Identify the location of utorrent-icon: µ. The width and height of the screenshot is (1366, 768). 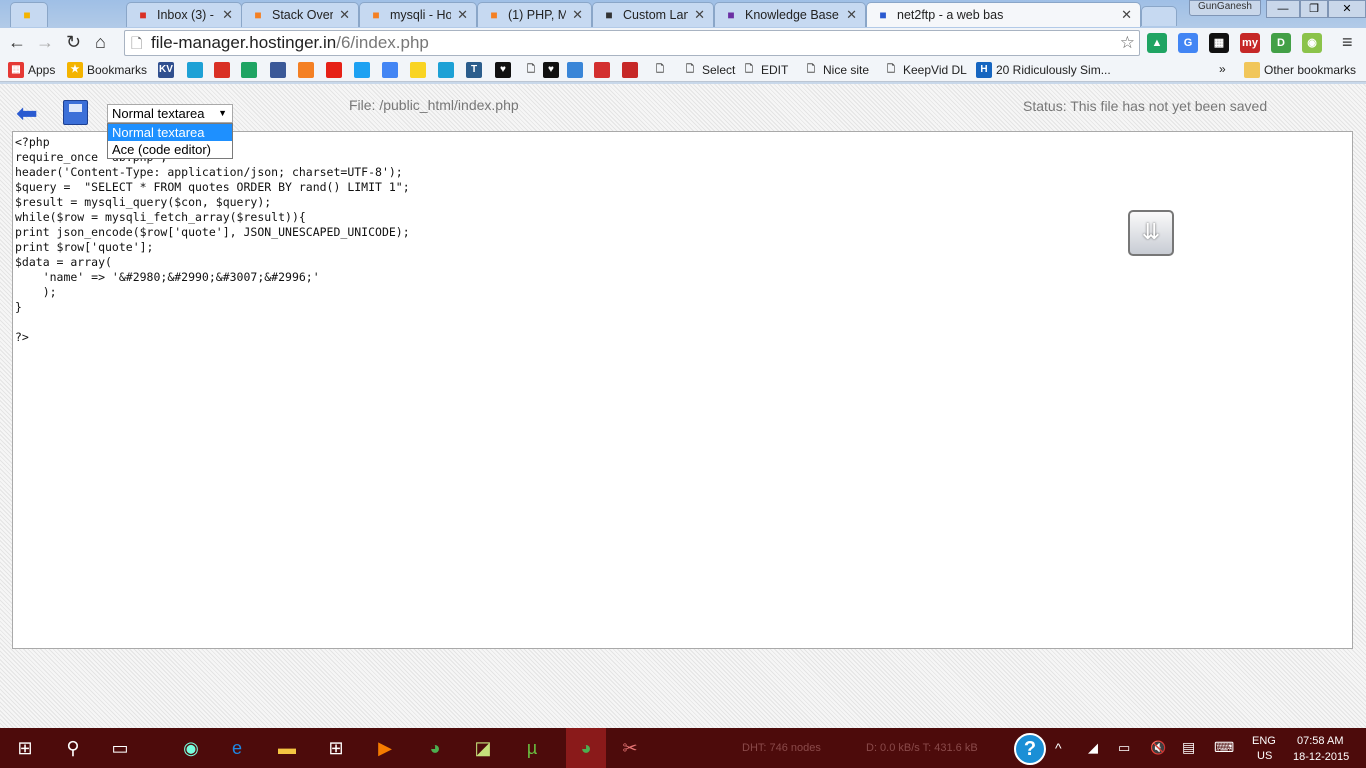
(532, 748).